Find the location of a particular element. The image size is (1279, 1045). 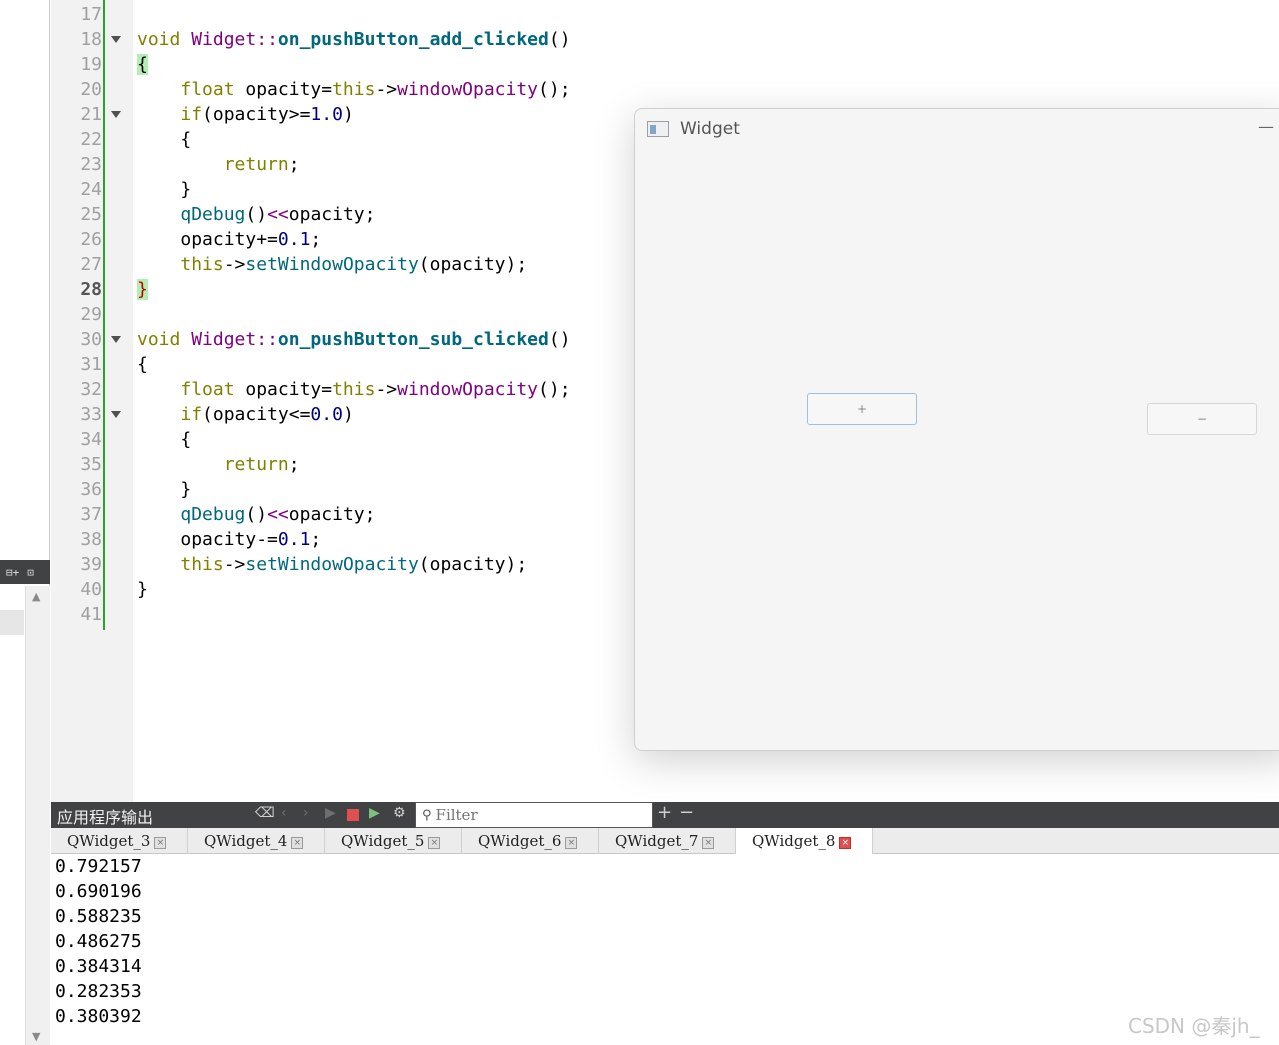

code-line: void Widget::on_pushButton_sub_clicked() is located at coordinates (354, 339).